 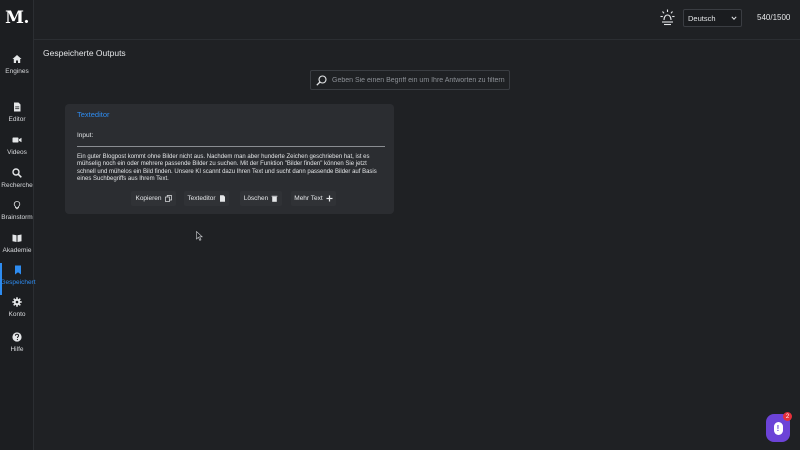 What do you see at coordinates (17, 349) in the screenshot?
I see `sidebar-item-label: Hilfe` at bounding box center [17, 349].